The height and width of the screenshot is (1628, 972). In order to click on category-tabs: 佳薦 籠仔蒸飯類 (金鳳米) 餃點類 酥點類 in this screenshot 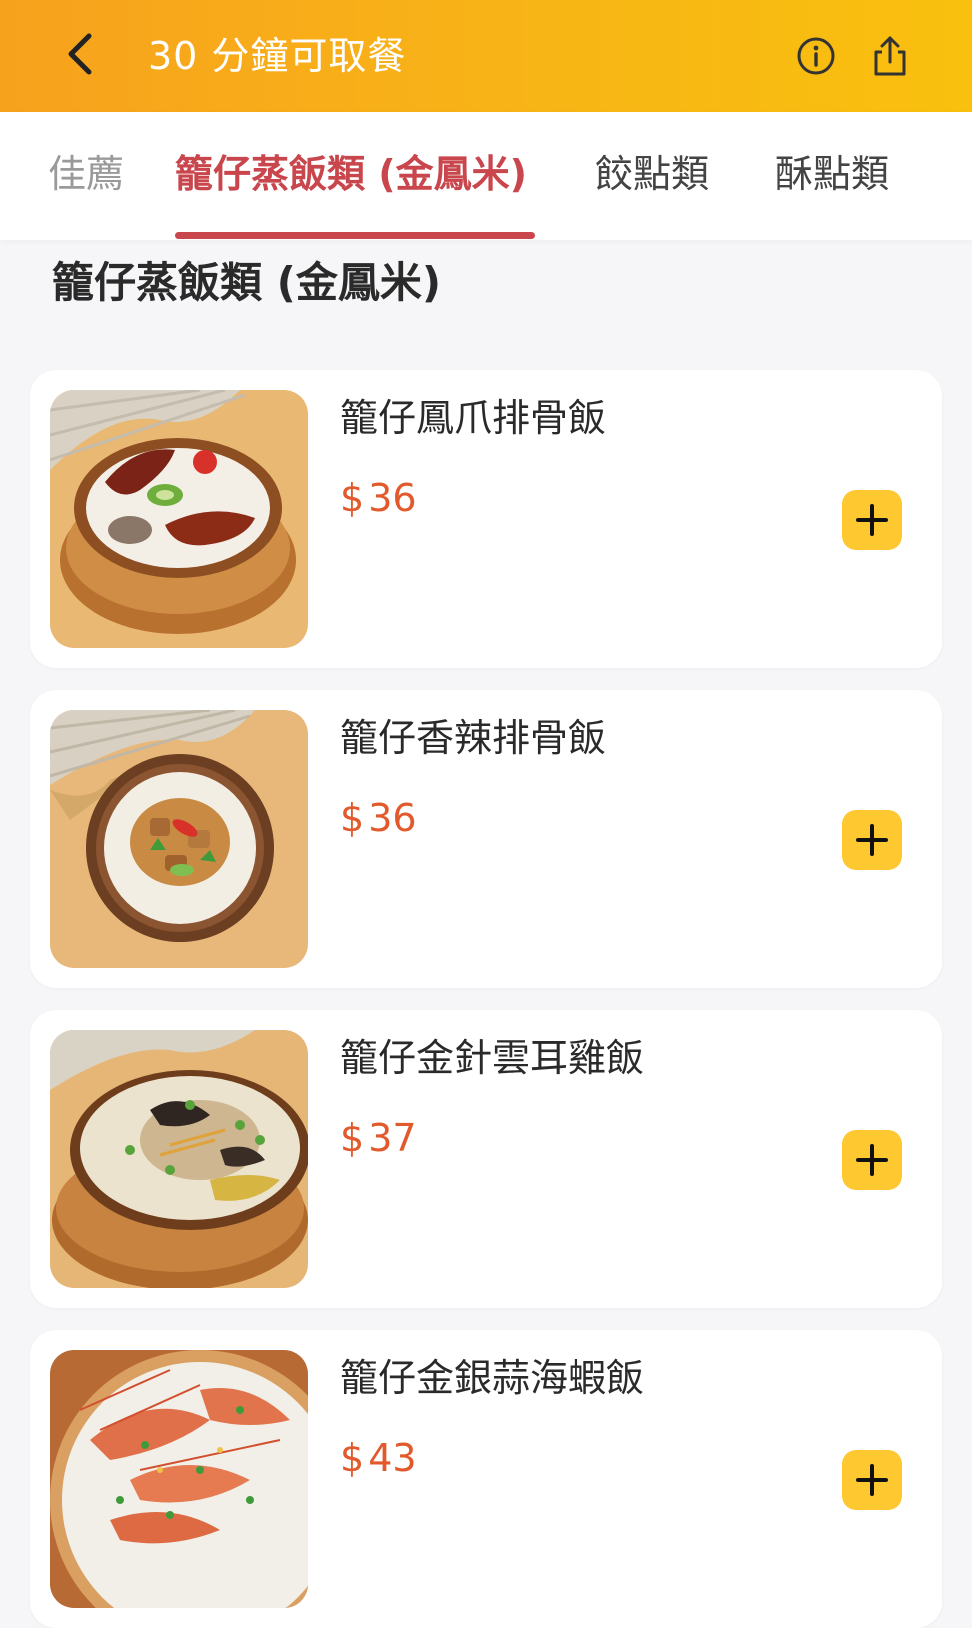, I will do `click(486, 176)`.